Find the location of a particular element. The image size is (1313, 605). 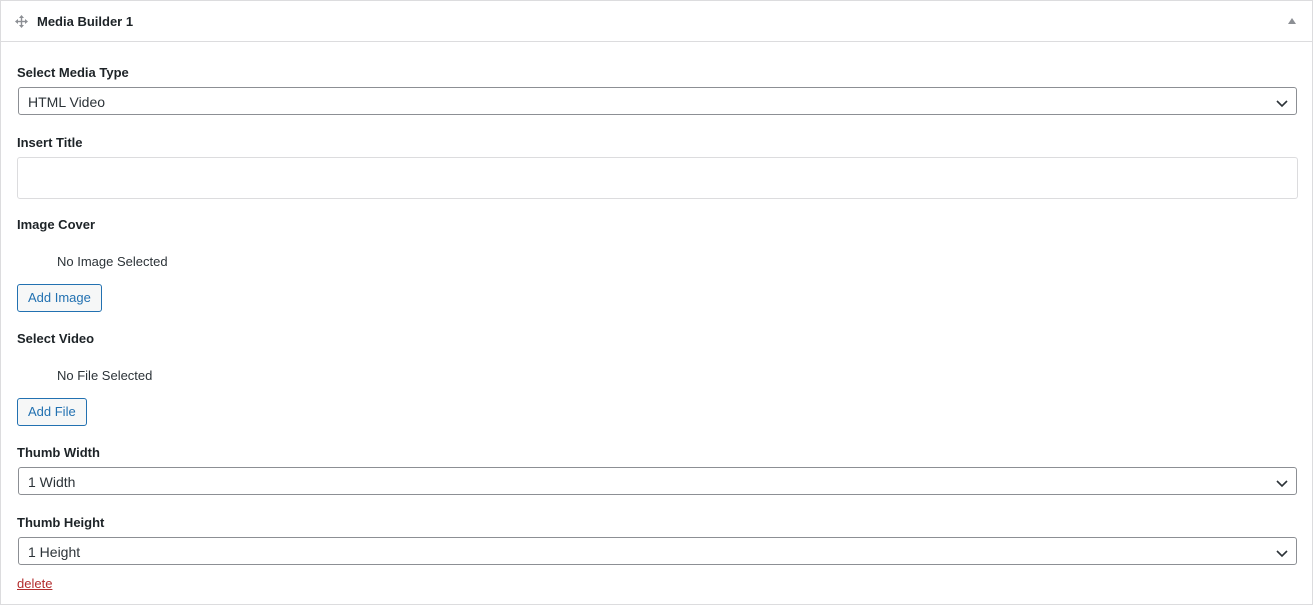

panel-header: Media Builder 1 is located at coordinates (656, 21).